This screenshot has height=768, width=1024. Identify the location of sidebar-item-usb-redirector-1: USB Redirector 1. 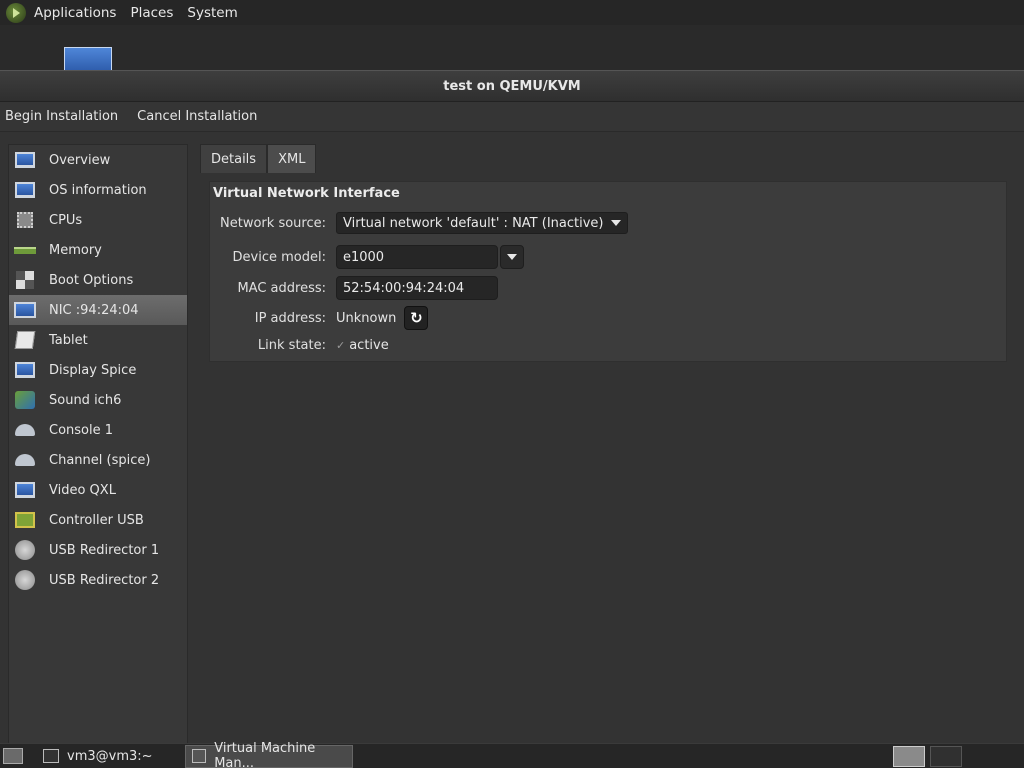
(98, 550).